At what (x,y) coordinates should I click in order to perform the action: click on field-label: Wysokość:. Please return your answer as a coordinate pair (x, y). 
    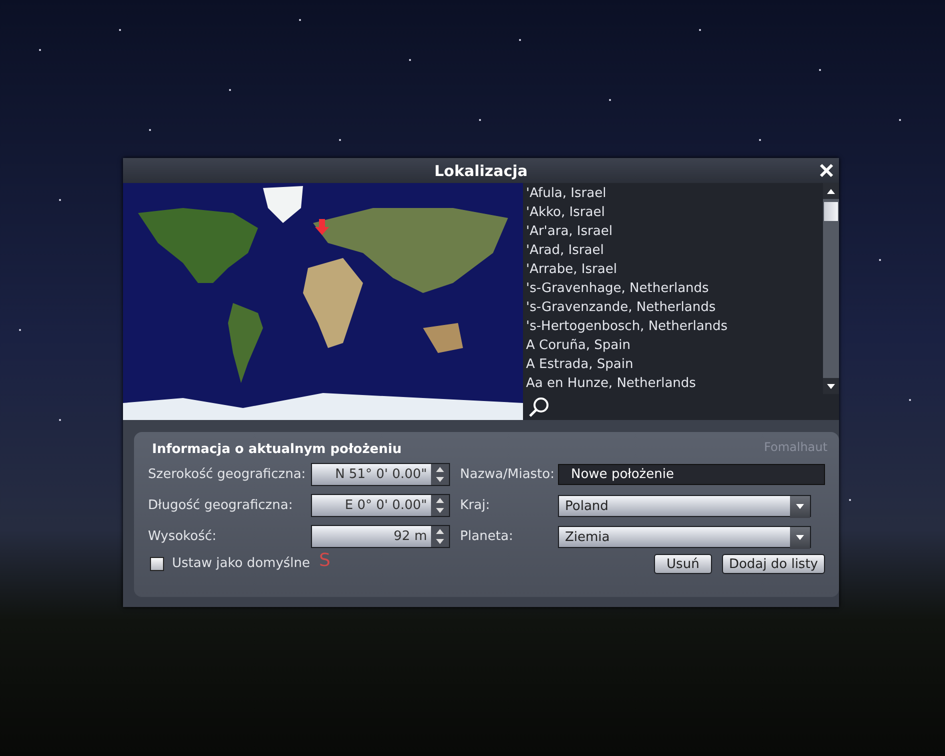
    Looking at the image, I should click on (183, 536).